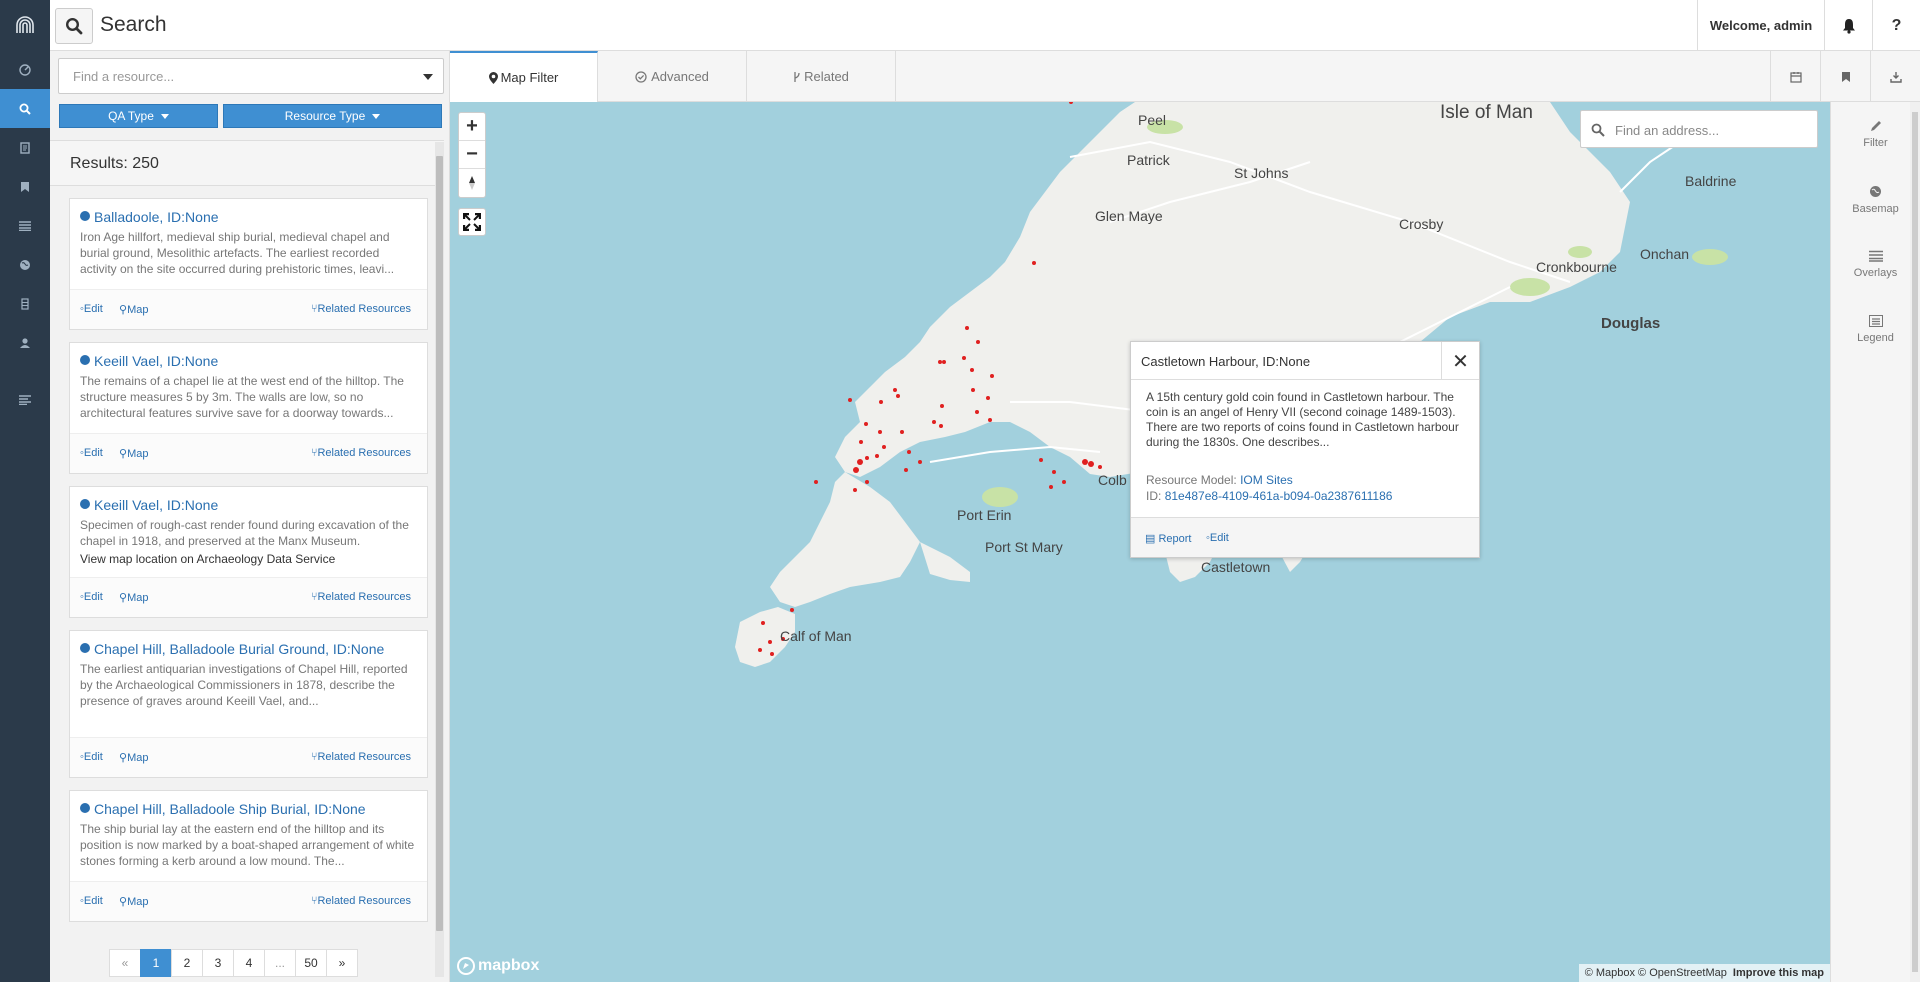 The width and height of the screenshot is (1920, 982). What do you see at coordinates (1875, 191) in the screenshot?
I see `globe-icon` at bounding box center [1875, 191].